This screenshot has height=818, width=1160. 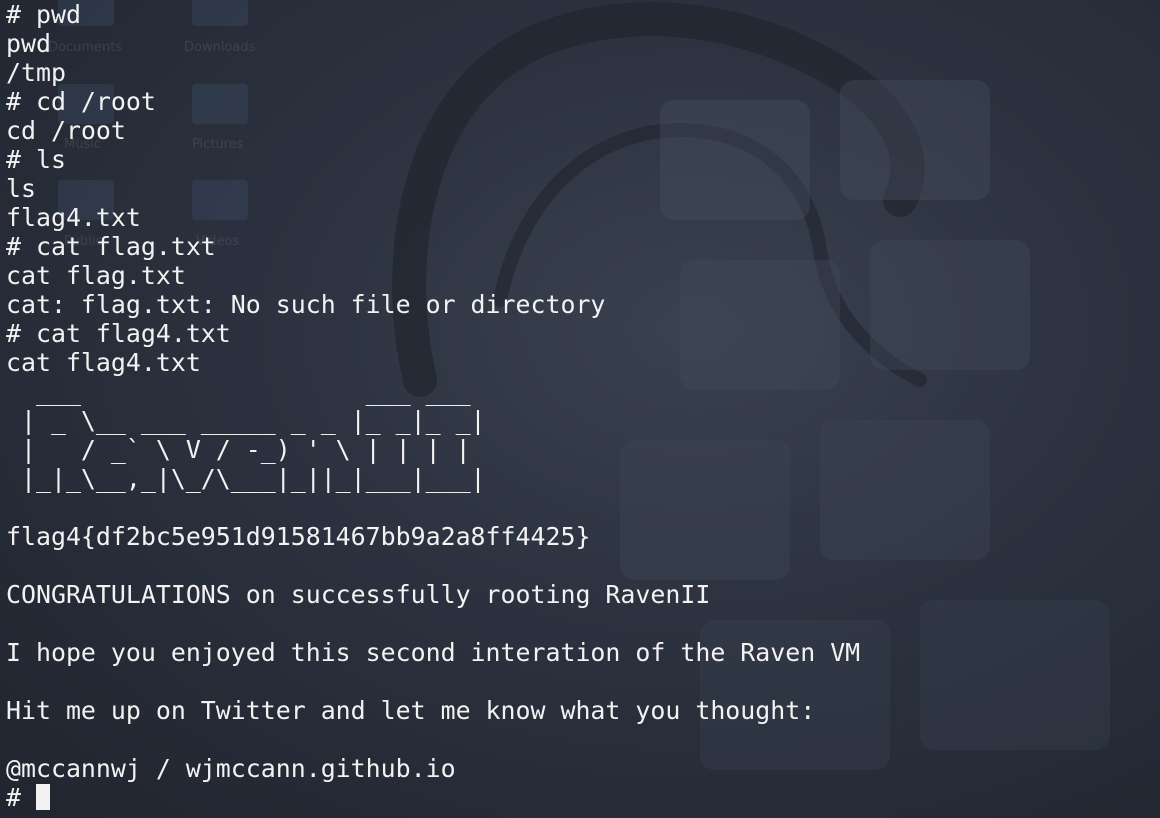 I want to click on ascii-banner-line: | / _` \ V / -_) ' \ | | | |, so click(x=246, y=449).